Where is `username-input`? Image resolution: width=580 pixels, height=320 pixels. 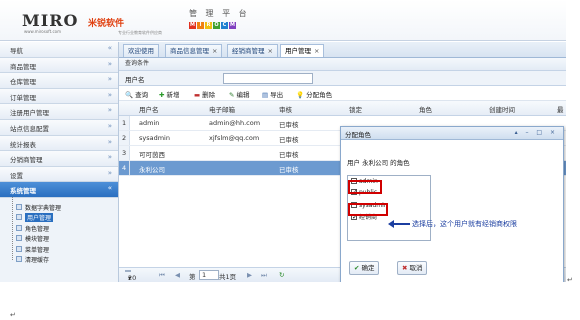 username-input is located at coordinates (268, 78).